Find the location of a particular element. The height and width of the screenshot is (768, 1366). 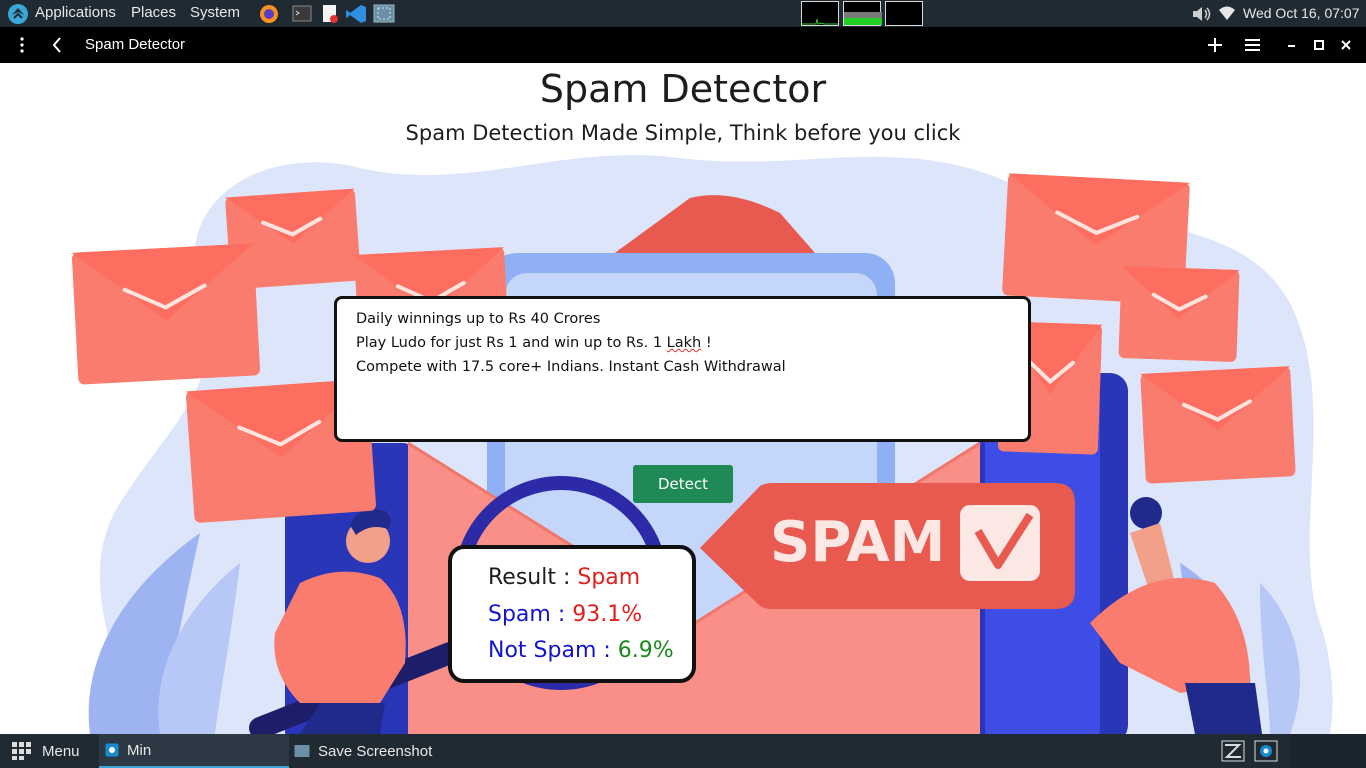

close-icon is located at coordinates (1346, 45).